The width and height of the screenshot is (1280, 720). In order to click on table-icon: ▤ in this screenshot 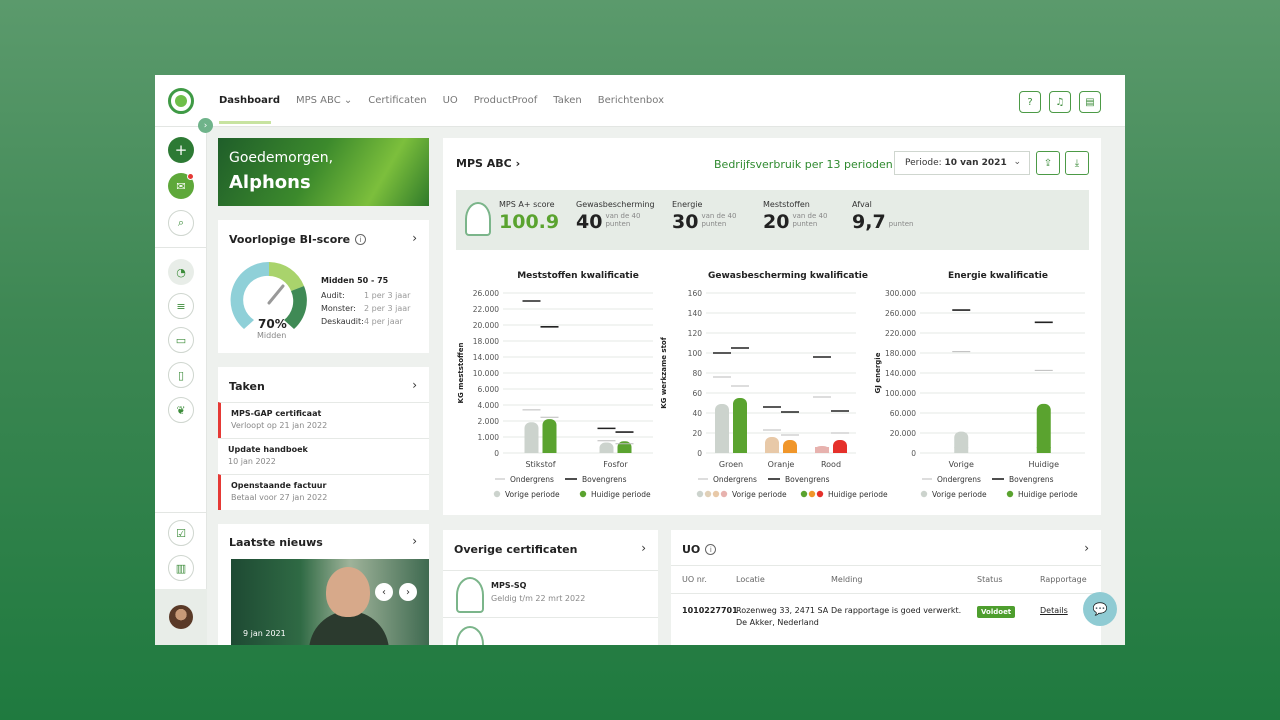, I will do `click(1090, 102)`.